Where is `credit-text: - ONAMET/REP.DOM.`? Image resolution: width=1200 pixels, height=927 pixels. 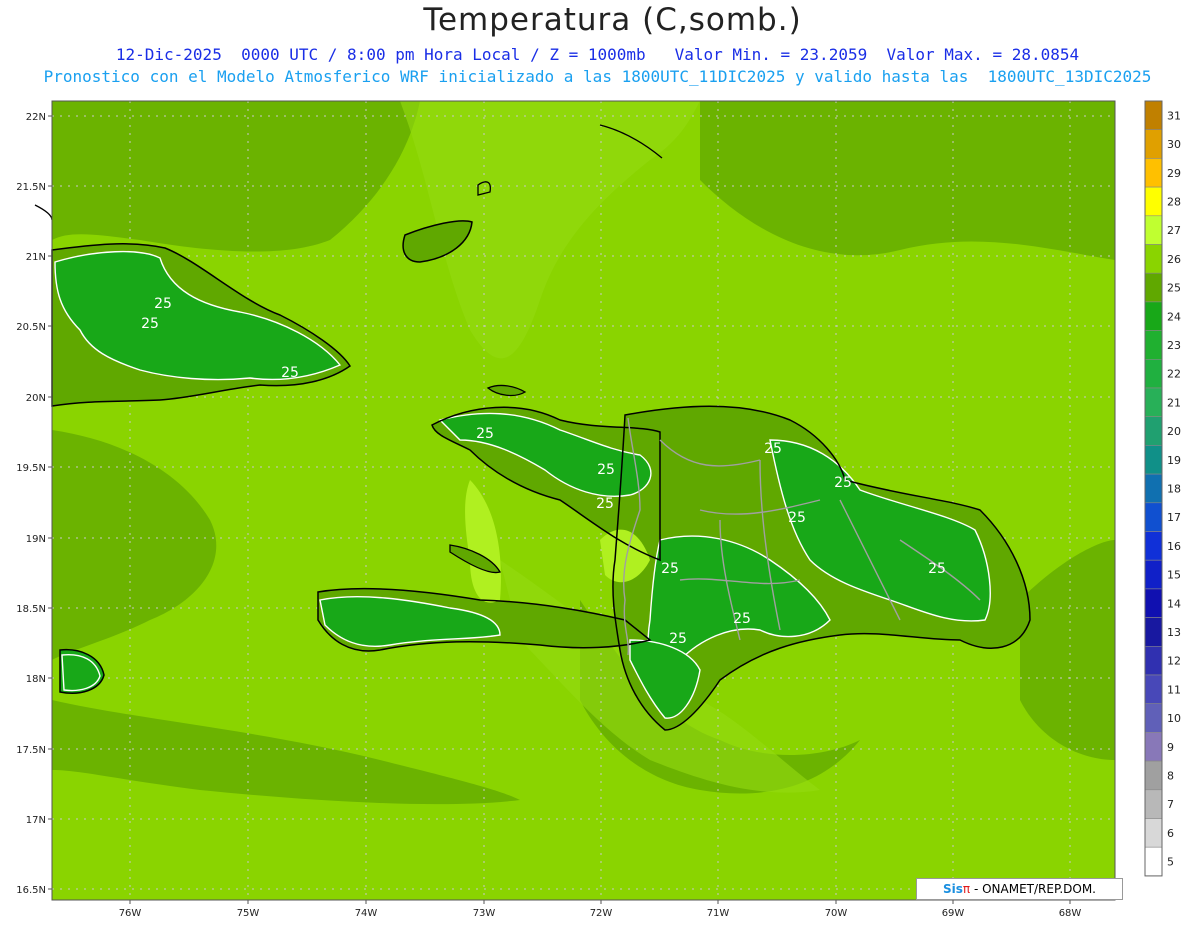
credit-text: - ONAMET/REP.DOM. is located at coordinates (1033, 889).